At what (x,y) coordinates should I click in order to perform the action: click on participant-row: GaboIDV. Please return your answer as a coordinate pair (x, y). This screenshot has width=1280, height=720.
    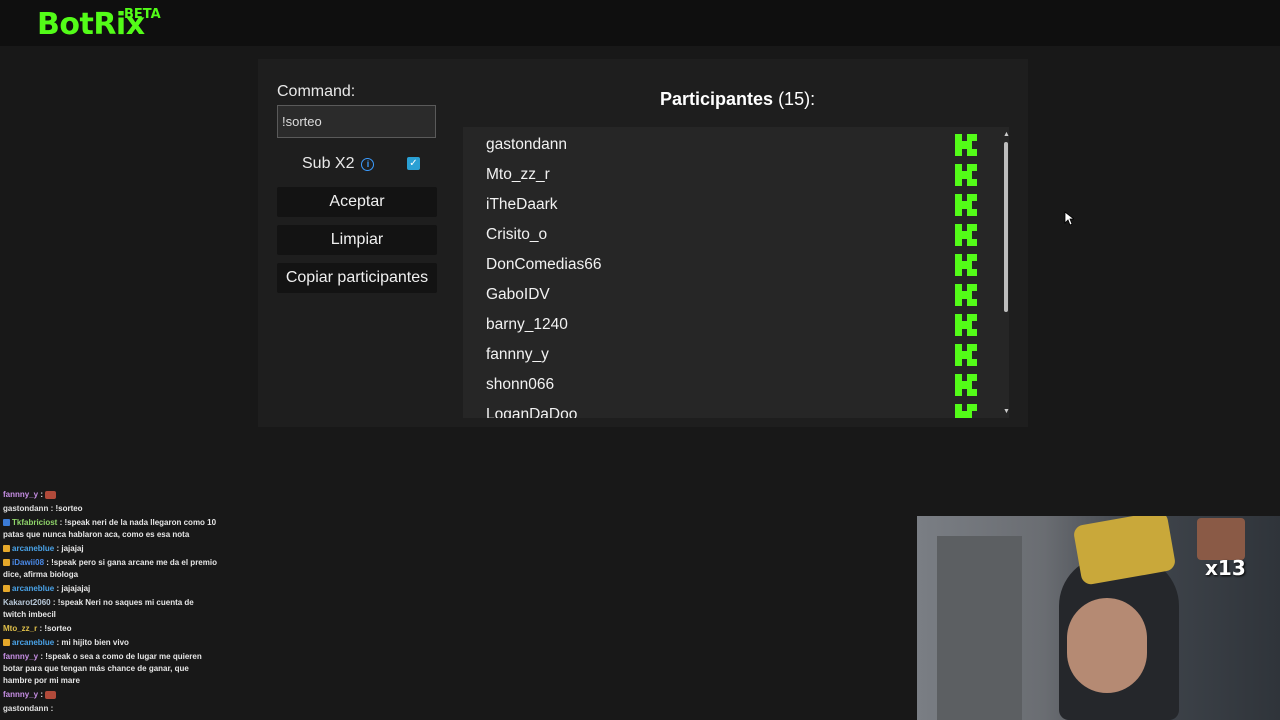
    Looking at the image, I should click on (728, 294).